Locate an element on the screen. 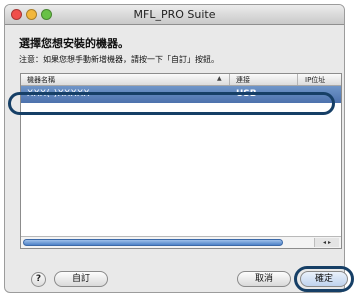 This screenshot has height=298, width=358. sort-ascending-icon: ▲ is located at coordinates (219, 78).